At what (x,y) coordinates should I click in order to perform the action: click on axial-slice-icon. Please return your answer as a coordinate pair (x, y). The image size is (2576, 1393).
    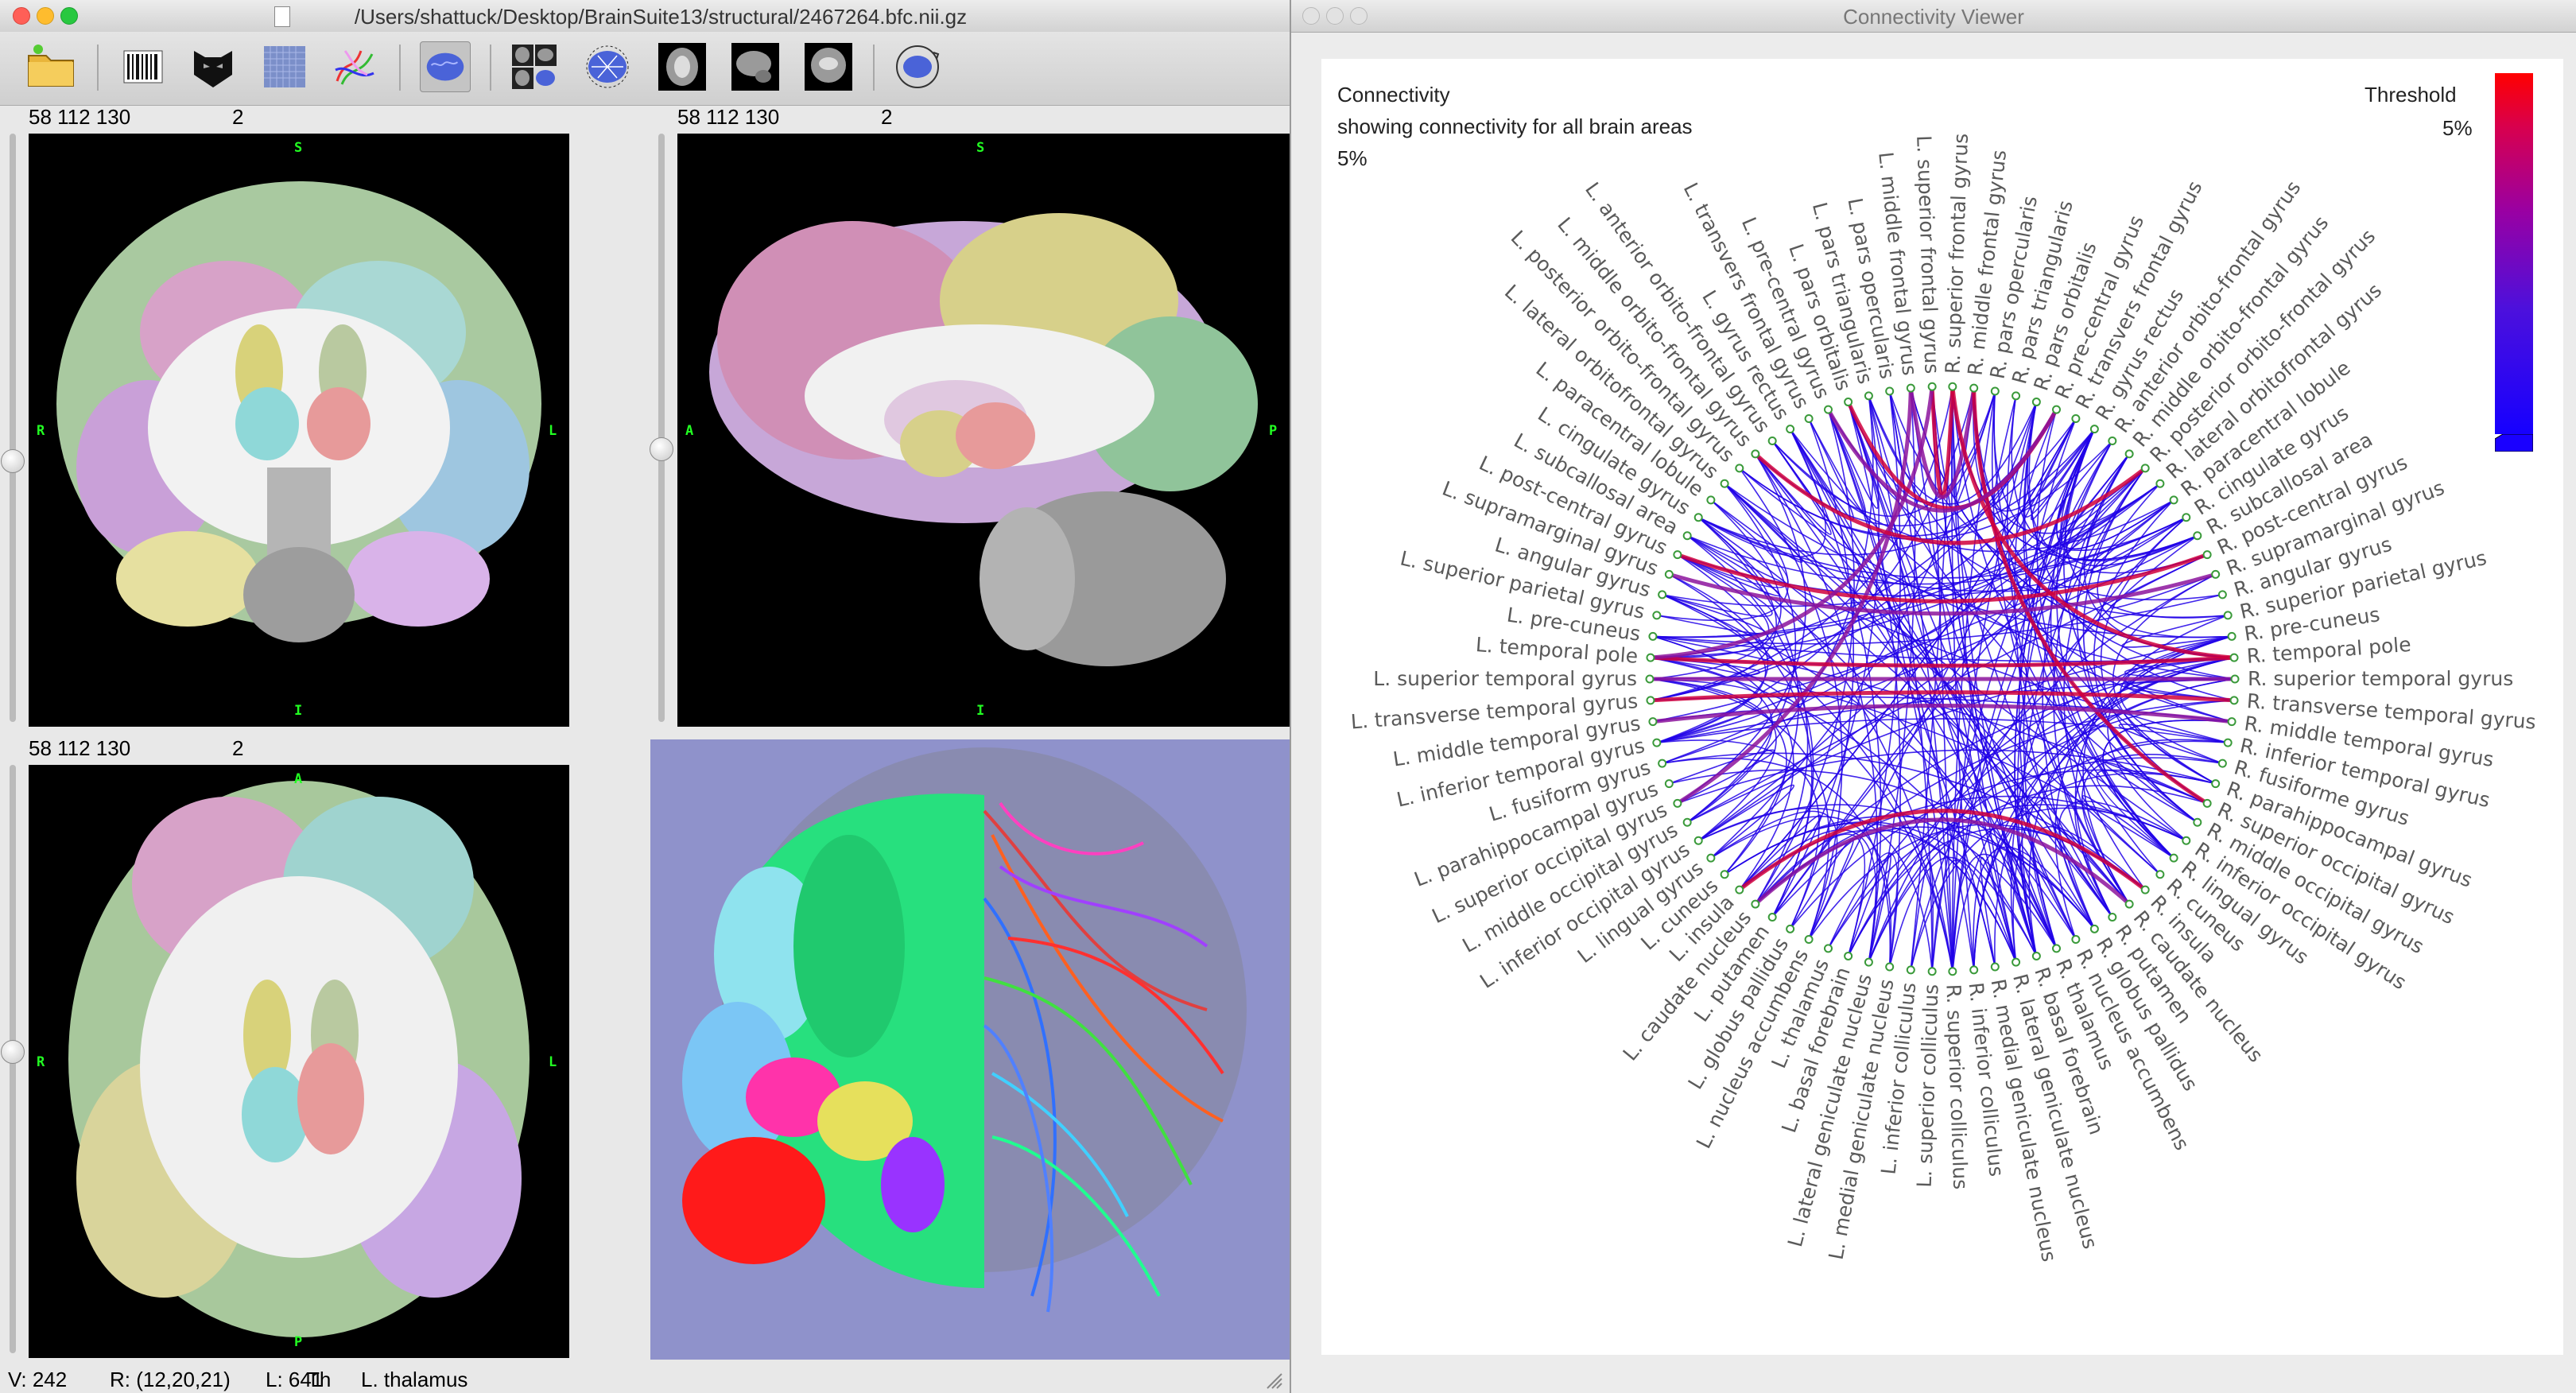
    Looking at the image, I should click on (683, 66).